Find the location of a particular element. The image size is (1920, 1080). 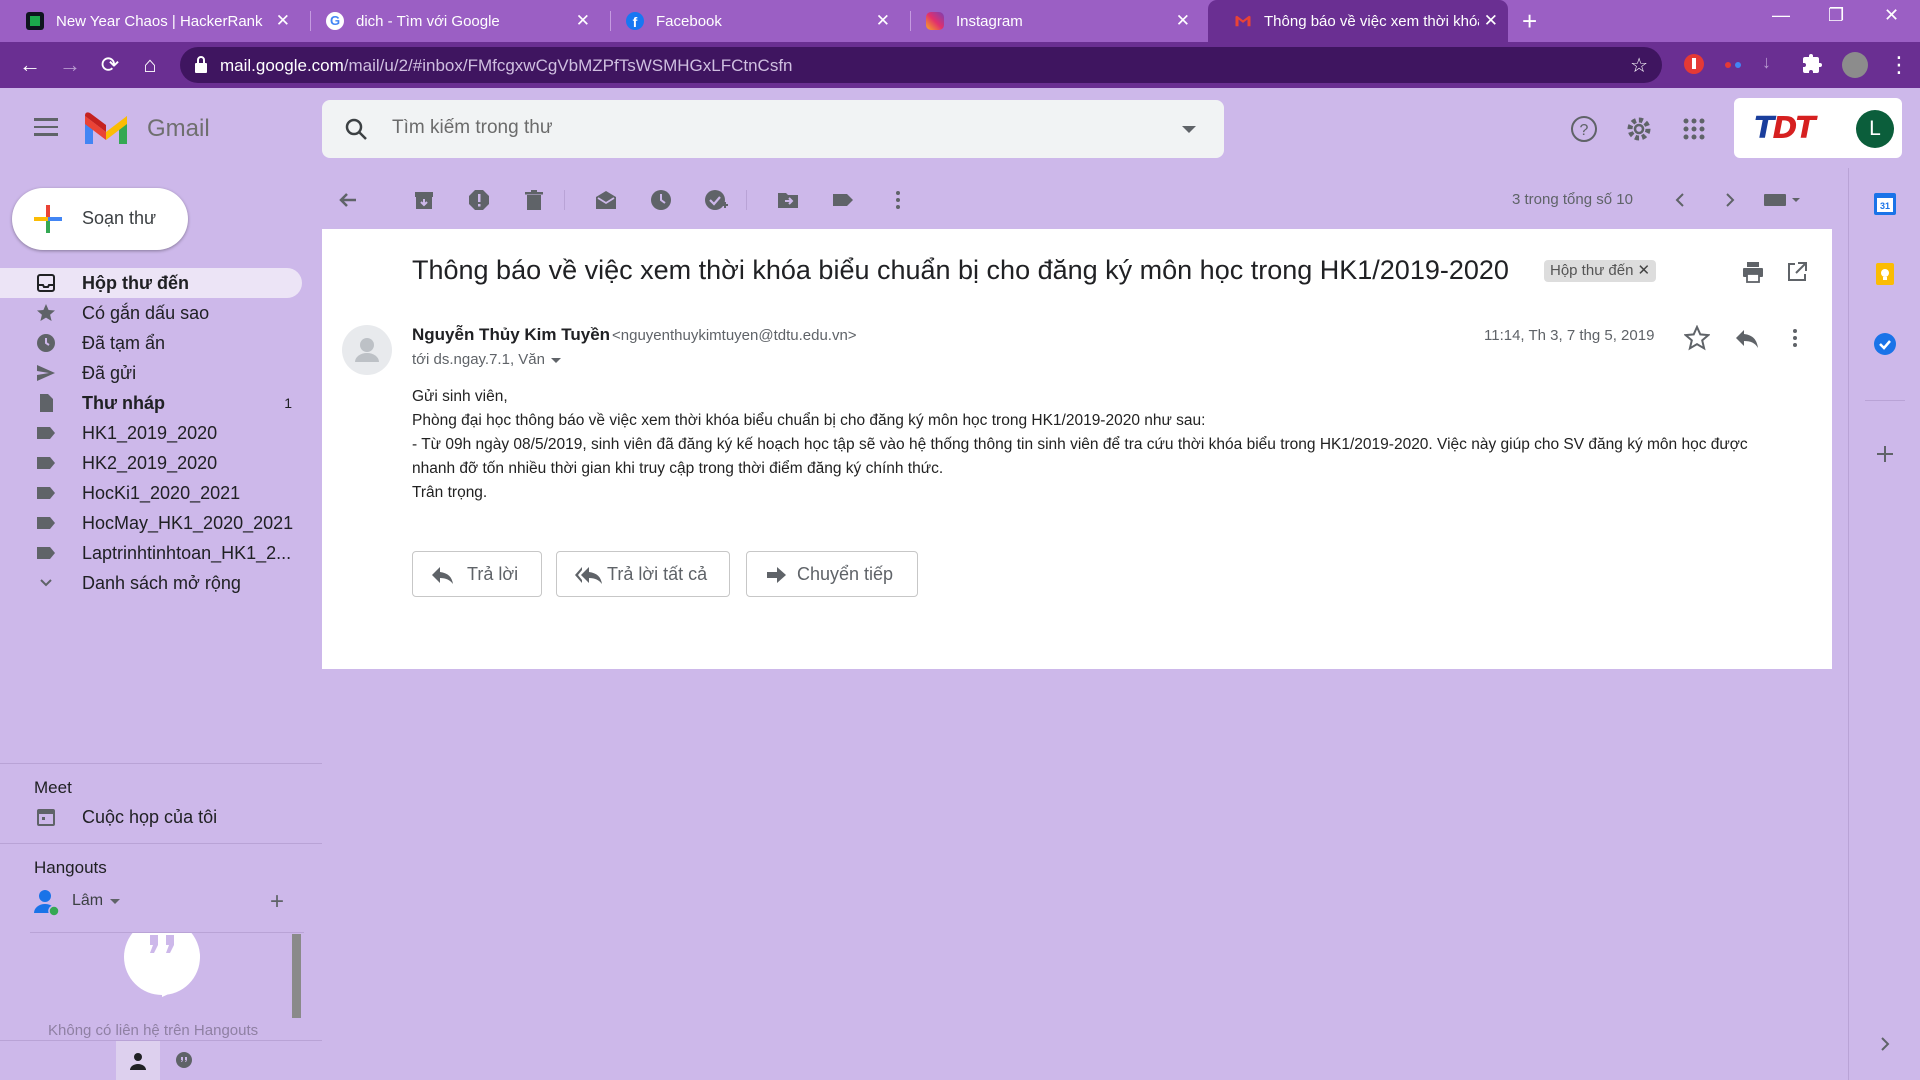

reply-all-button: Trả lời tất cả is located at coordinates (643, 574).